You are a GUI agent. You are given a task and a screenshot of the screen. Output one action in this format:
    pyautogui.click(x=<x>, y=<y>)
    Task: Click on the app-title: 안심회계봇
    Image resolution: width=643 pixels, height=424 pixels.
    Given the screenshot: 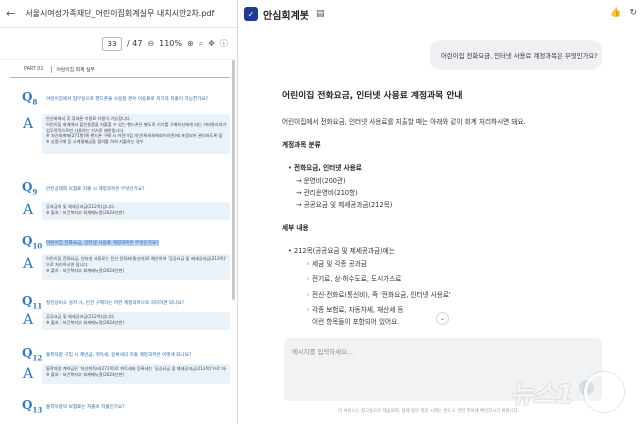 What is the action you would take?
    pyautogui.click(x=286, y=16)
    